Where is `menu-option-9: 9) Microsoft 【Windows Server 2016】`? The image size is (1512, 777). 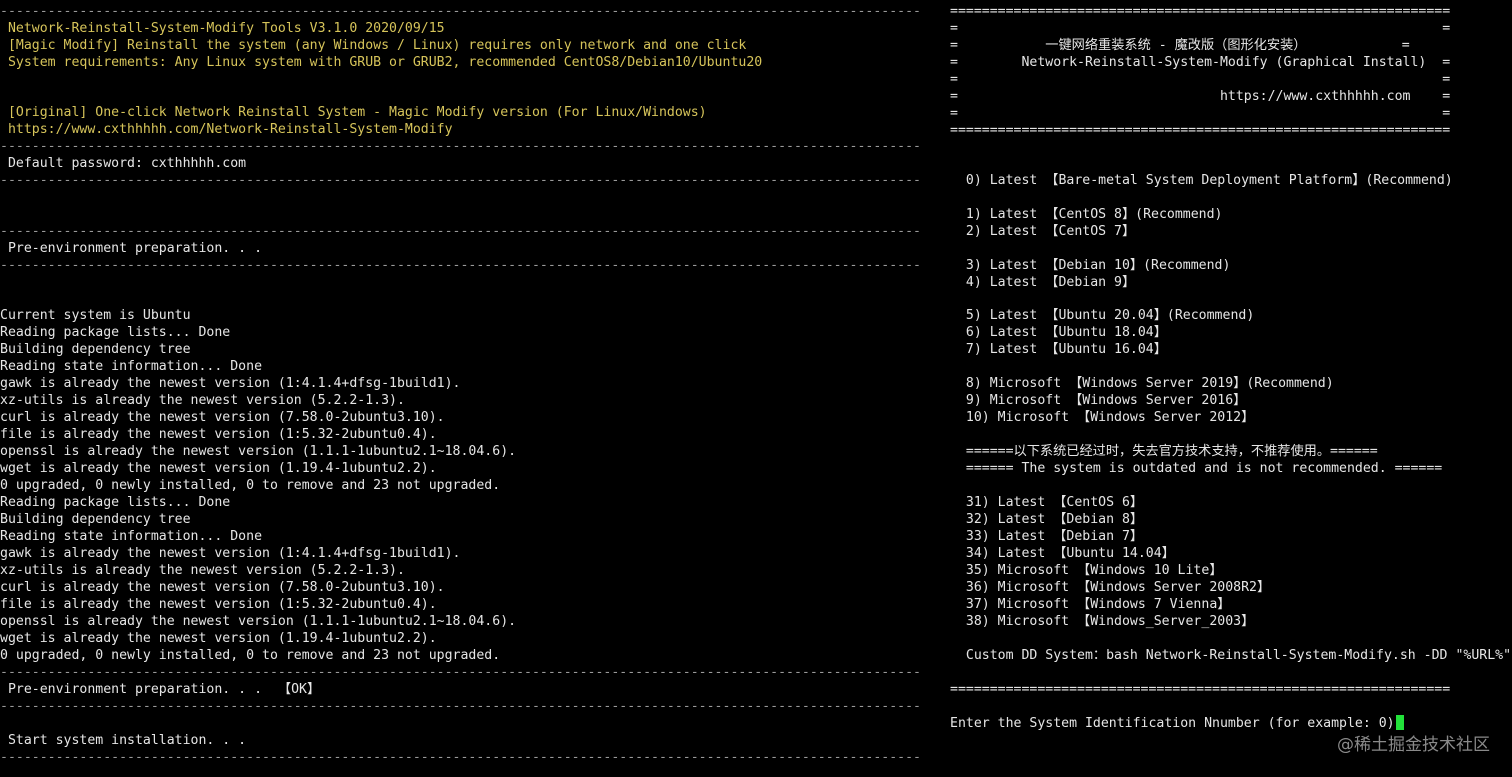
menu-option-9: 9) Microsoft 【Windows Server 2016】 is located at coordinates (1098, 400).